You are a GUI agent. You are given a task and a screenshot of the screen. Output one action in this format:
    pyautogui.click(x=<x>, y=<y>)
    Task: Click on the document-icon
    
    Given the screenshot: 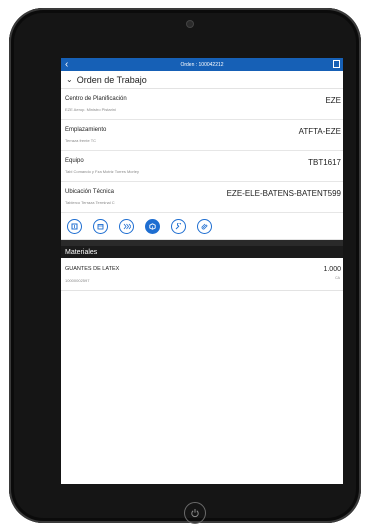 What is the action you would take?
    pyautogui.click(x=336, y=64)
    